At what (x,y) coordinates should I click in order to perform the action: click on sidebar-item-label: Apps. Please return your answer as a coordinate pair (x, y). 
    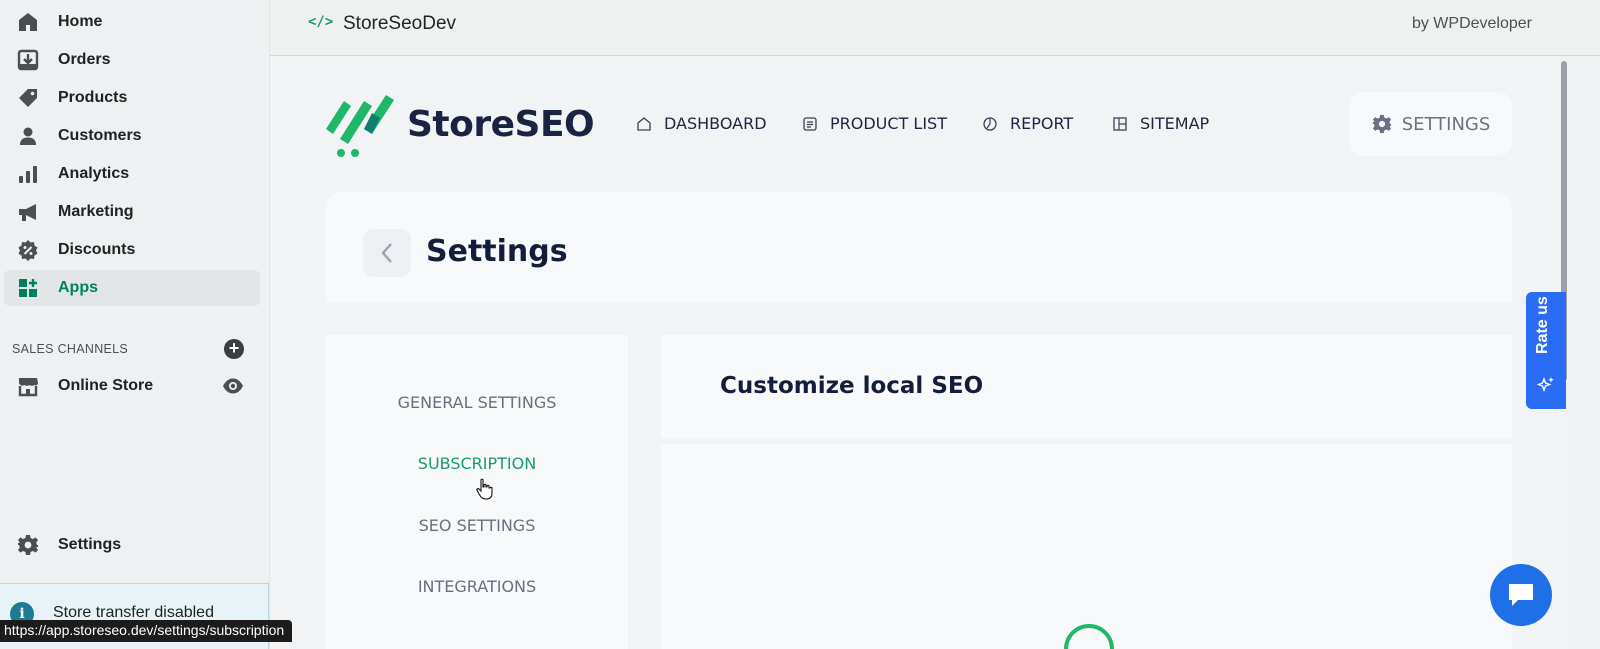
    Looking at the image, I should click on (78, 287).